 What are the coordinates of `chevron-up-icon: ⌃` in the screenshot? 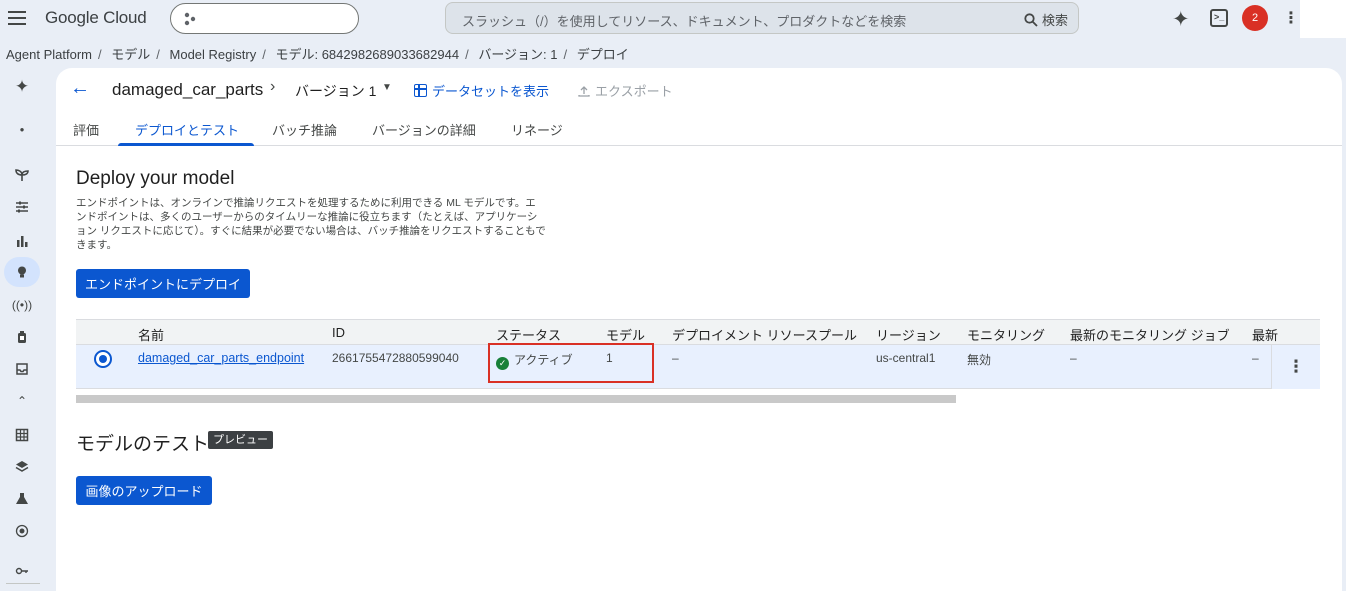 It's located at (22, 401).